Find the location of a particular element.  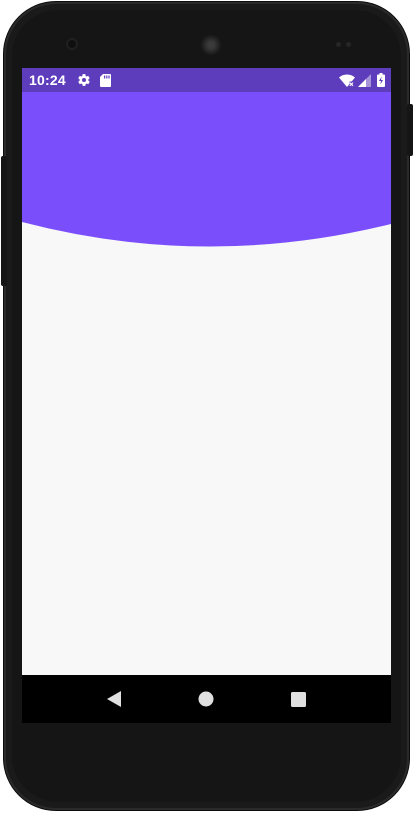

earpiece-speaker is located at coordinates (211, 45).